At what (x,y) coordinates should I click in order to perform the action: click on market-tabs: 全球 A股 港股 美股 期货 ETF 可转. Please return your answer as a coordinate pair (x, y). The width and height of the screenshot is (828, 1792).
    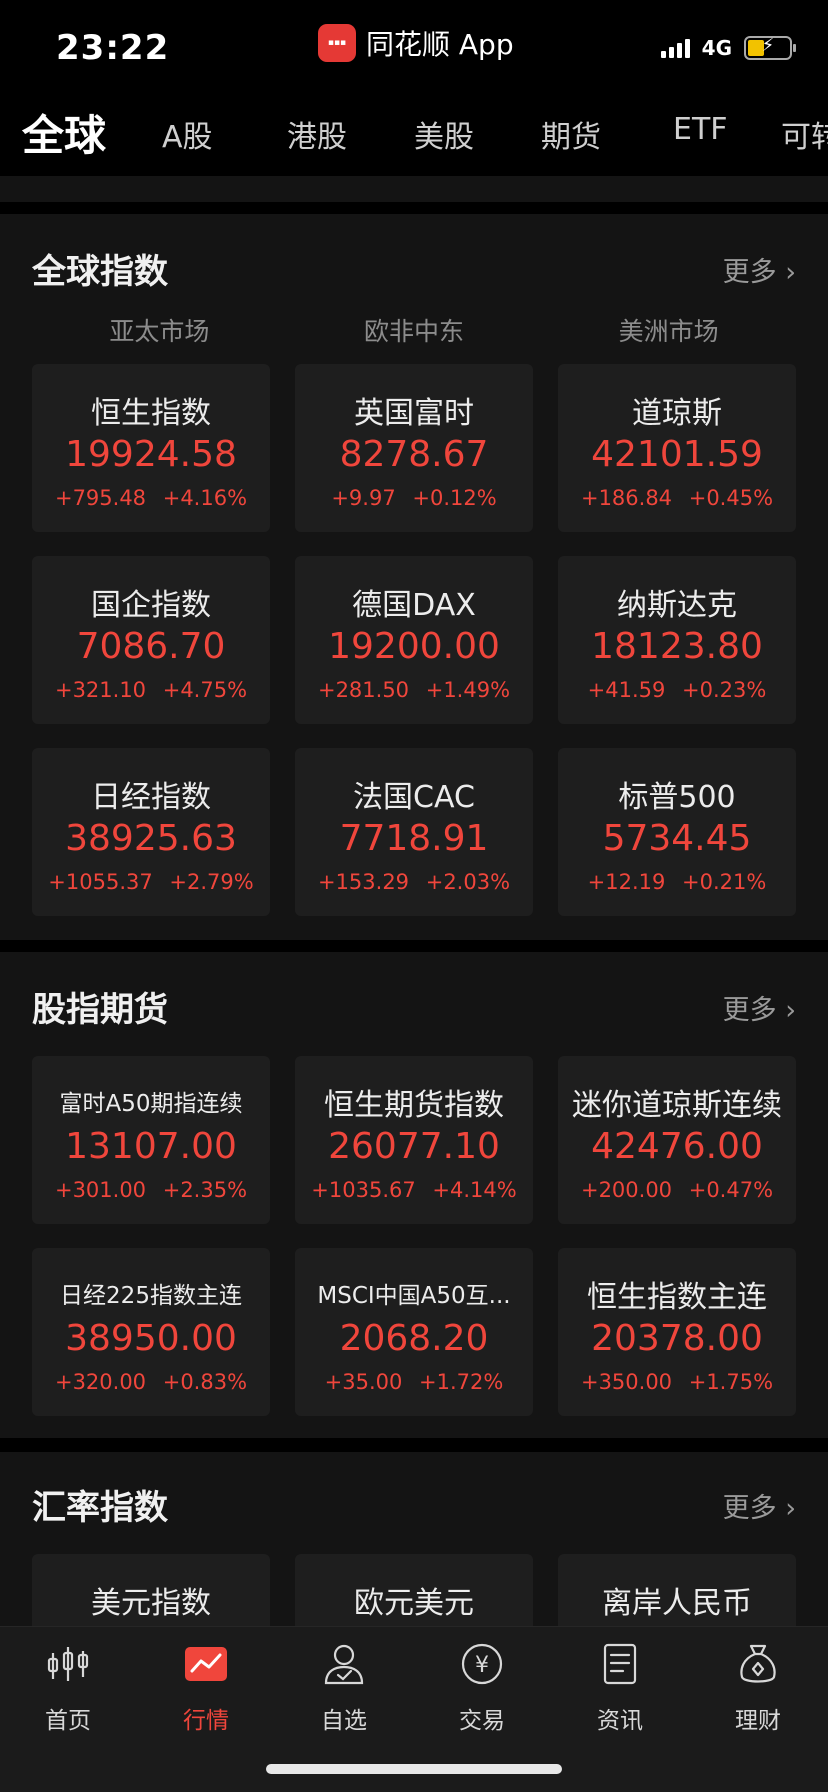
    Looking at the image, I should click on (414, 133).